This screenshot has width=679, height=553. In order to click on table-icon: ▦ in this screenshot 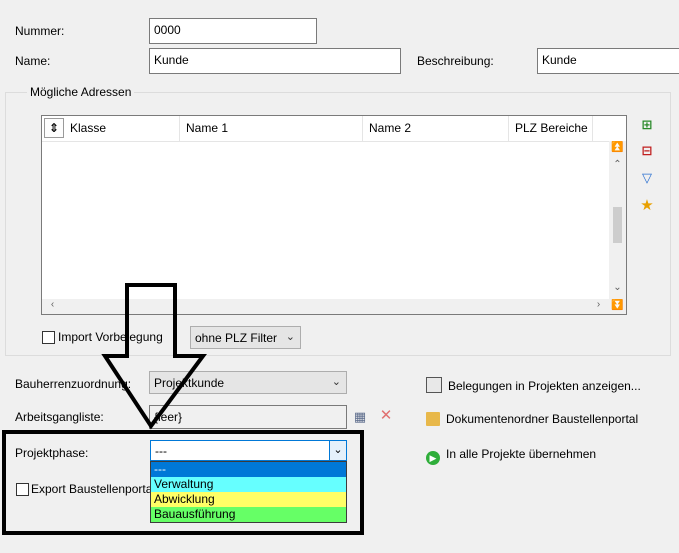, I will do `click(360, 417)`.